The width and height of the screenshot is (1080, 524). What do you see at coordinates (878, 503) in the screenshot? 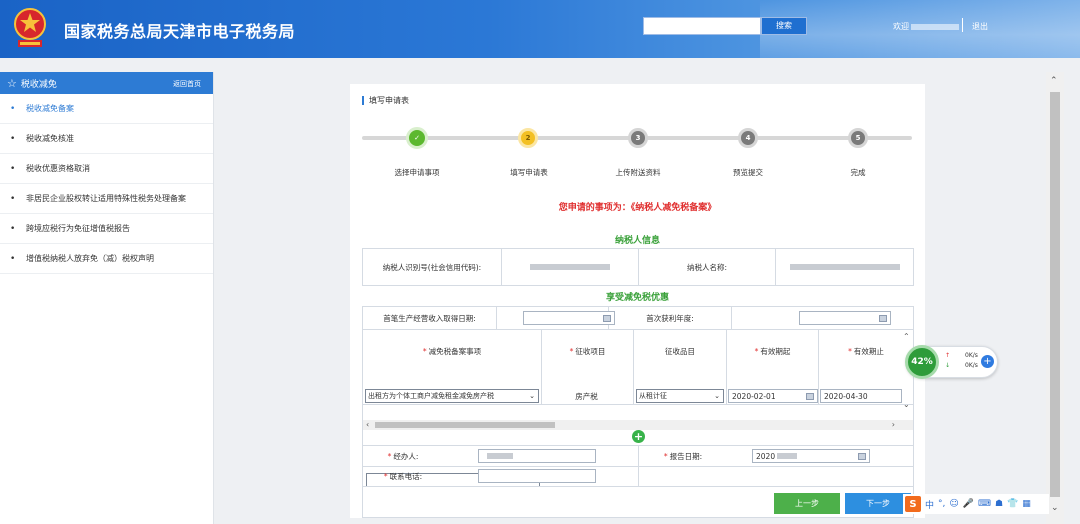
I see `next-step-button: 下一步` at bounding box center [878, 503].